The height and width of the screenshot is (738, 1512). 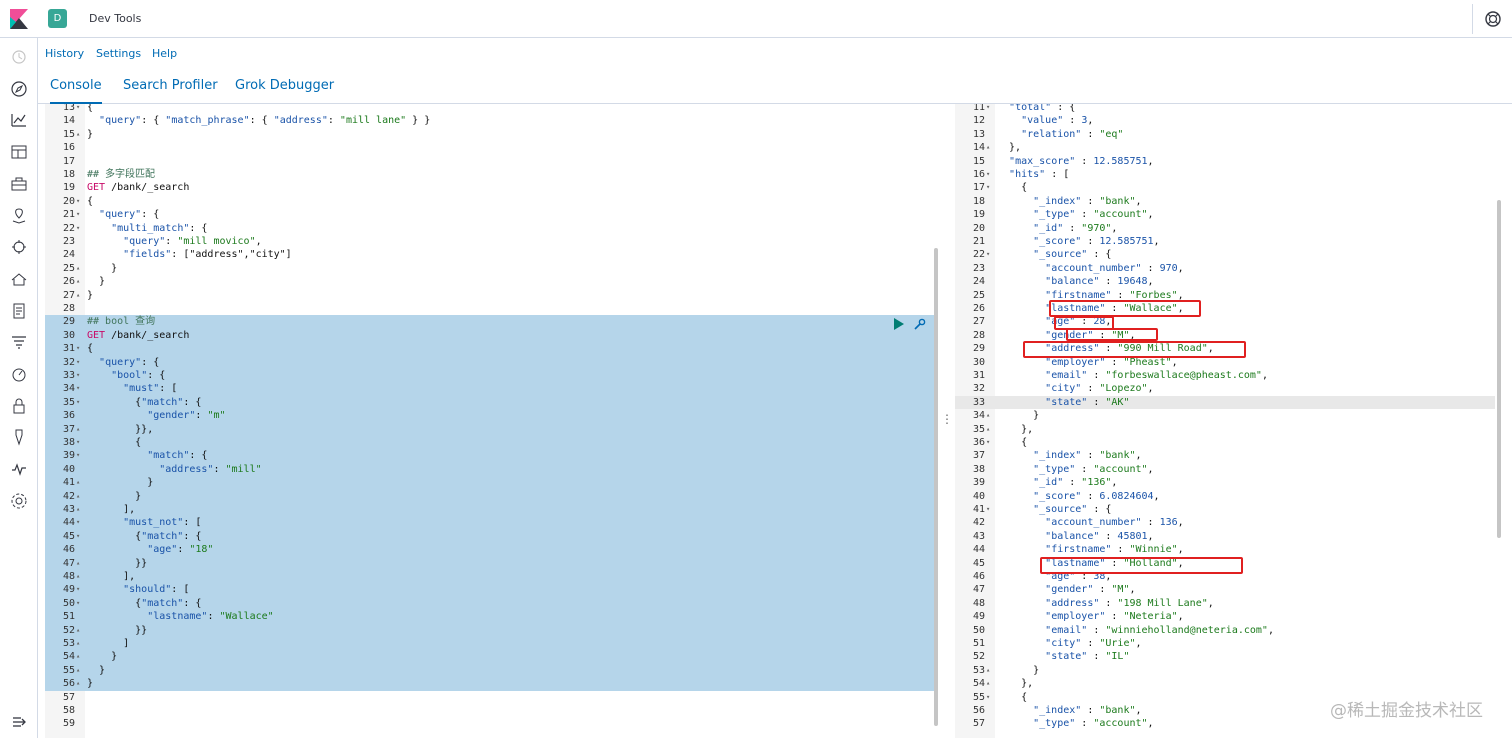 What do you see at coordinates (68, 469) in the screenshot?
I see `line-number: 40` at bounding box center [68, 469].